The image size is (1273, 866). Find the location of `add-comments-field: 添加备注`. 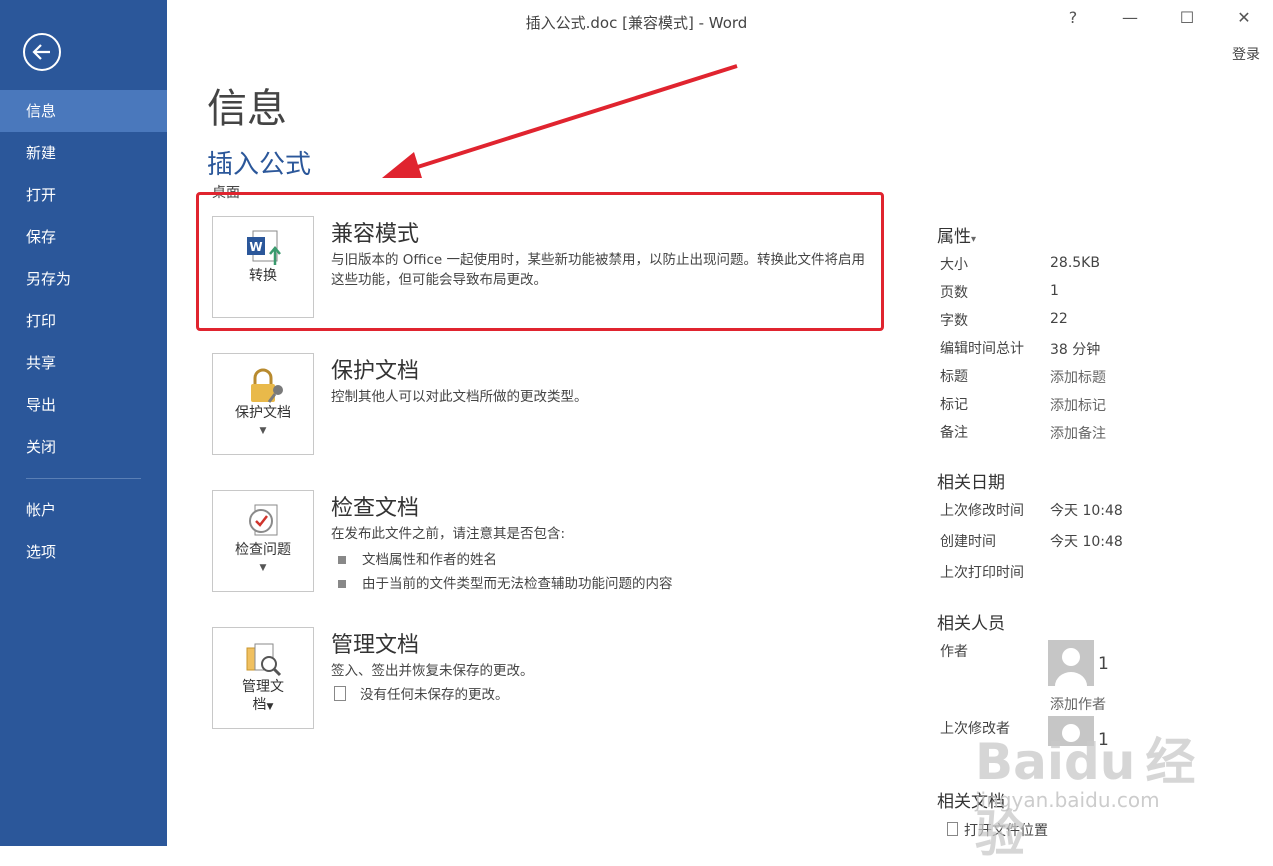

add-comments-field: 添加备注 is located at coordinates (1078, 433).